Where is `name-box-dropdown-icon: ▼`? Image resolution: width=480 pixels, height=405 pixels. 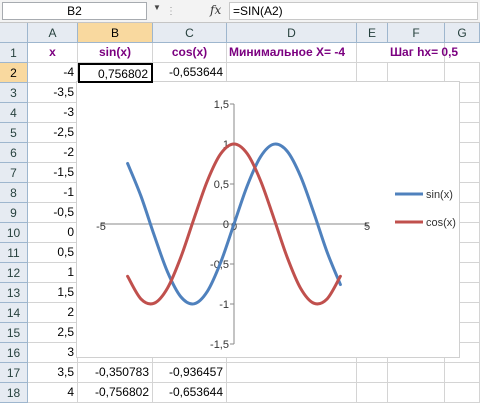
name-box-dropdown-icon: ▼ is located at coordinates (157, 7).